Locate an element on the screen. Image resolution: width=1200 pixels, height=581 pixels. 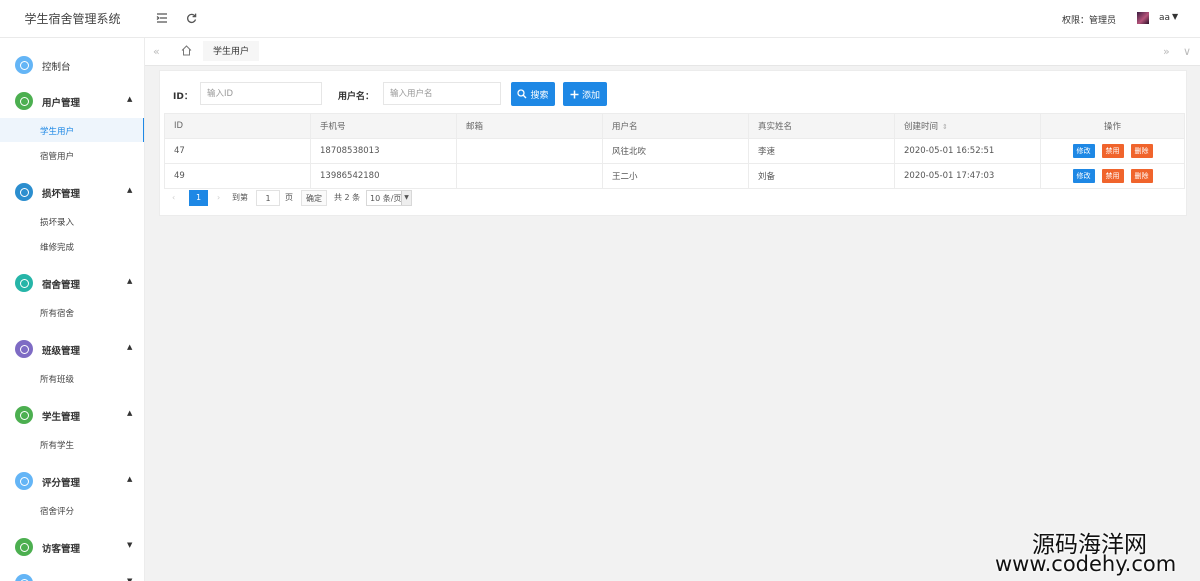
col-header-phone: 手机号 is located at coordinates (383, 126).